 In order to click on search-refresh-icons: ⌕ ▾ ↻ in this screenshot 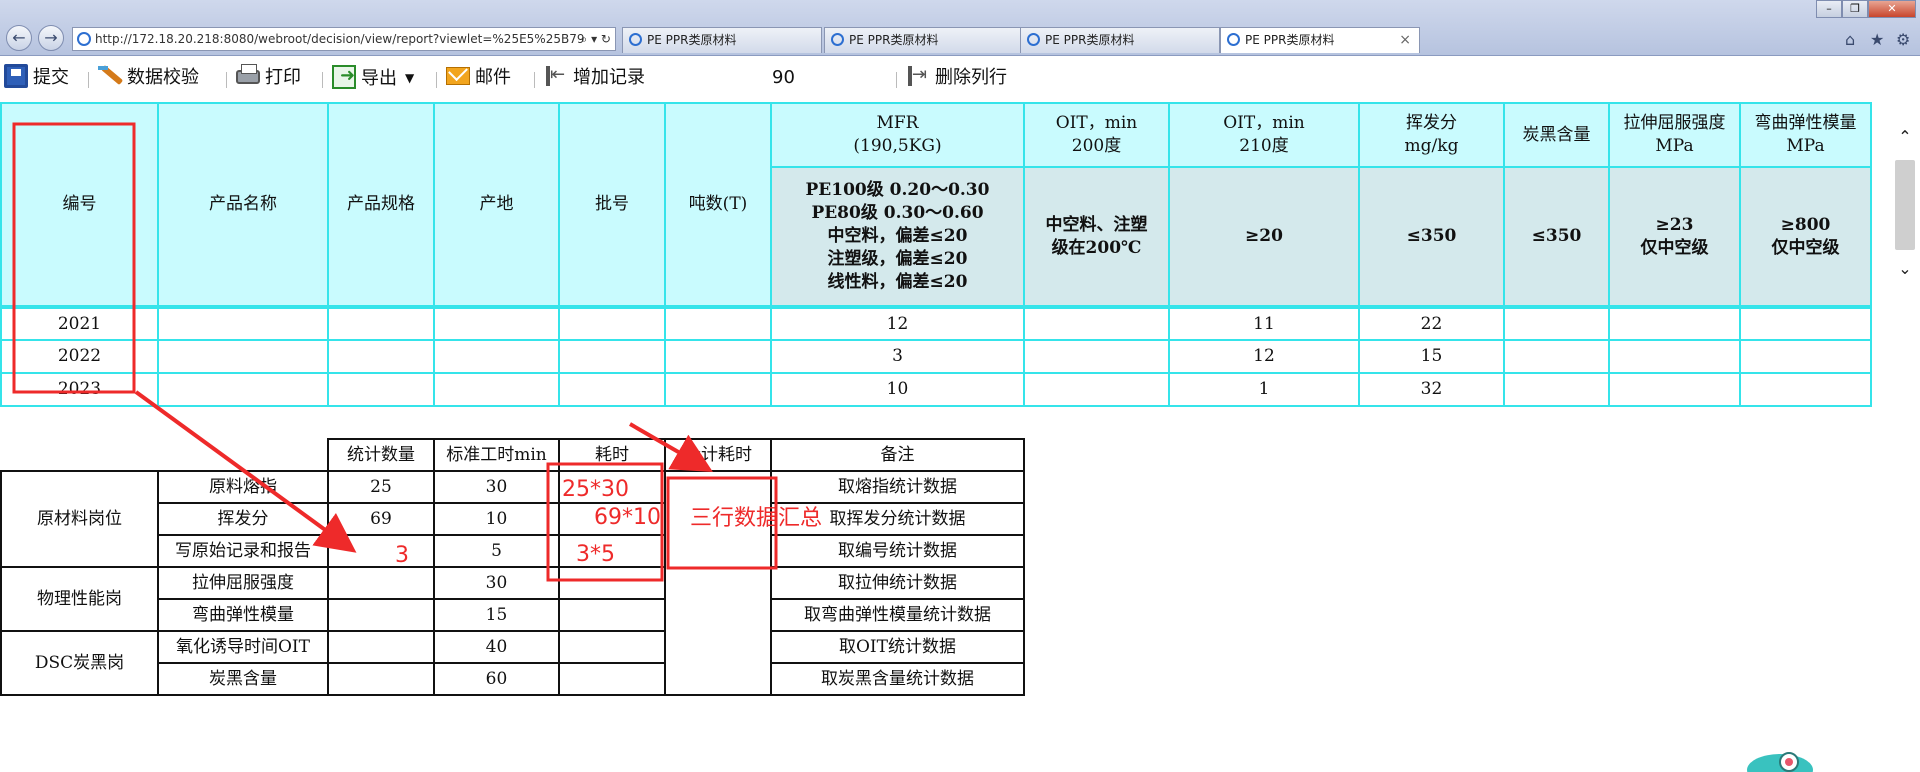, I will do `click(596, 39)`.